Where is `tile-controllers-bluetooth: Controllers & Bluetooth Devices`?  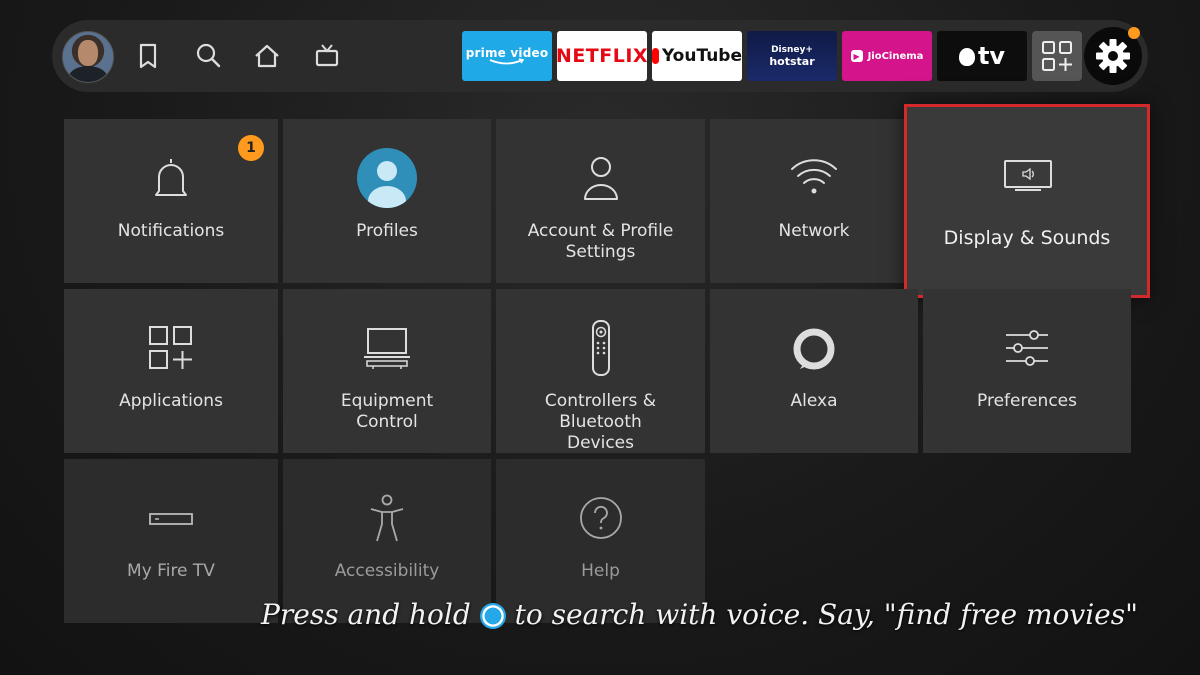
tile-controllers-bluetooth: Controllers & Bluetooth Devices is located at coordinates (600, 371).